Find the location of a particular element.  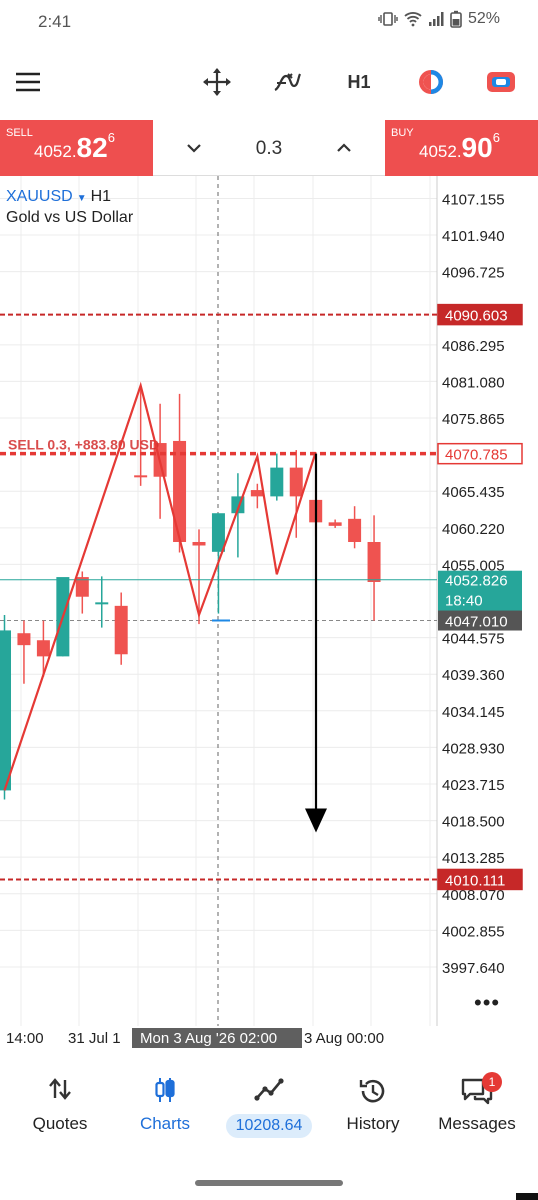

battery-level: 52% is located at coordinates (483, 18).